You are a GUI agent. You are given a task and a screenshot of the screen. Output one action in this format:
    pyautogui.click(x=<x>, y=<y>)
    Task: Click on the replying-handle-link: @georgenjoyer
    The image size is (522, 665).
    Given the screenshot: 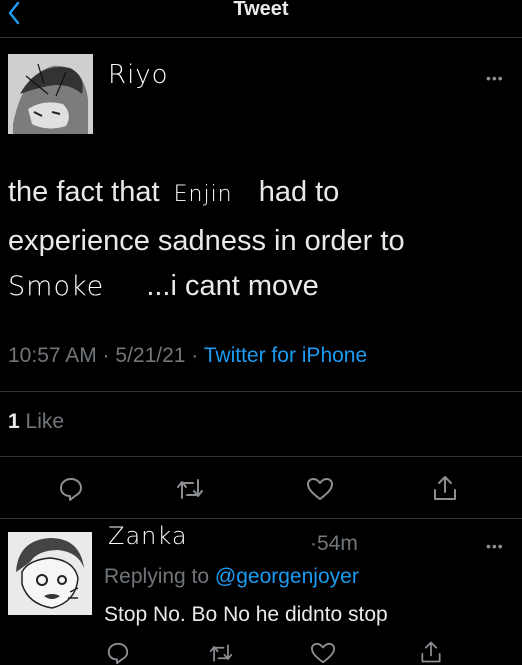 What is the action you would take?
    pyautogui.click(x=287, y=576)
    